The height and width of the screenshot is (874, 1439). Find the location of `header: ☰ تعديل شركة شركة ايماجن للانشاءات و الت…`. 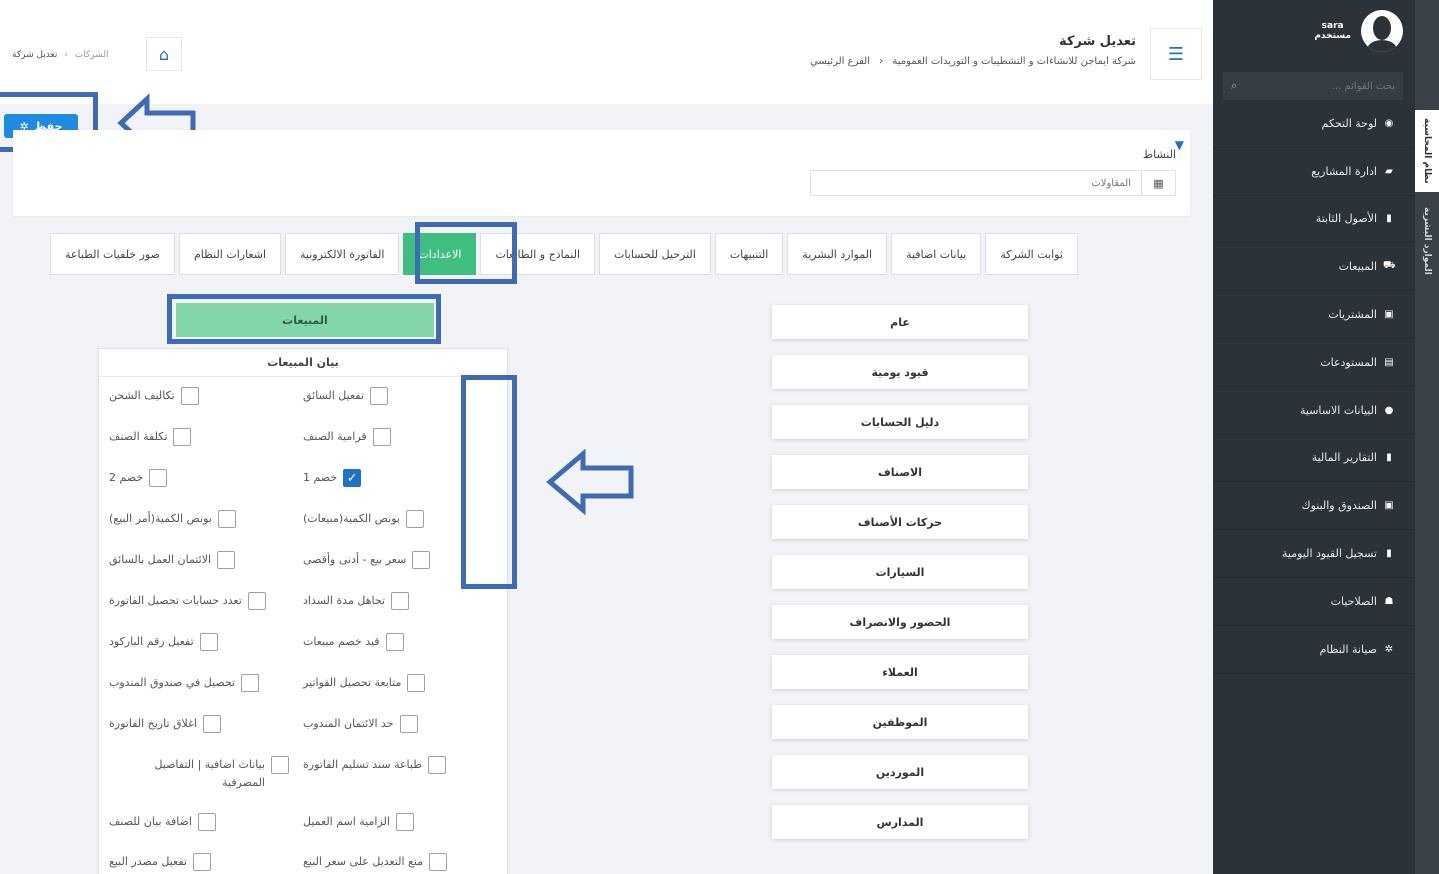

header: ☰ تعديل شركة شركة ايماجن للانشاءات و الت… is located at coordinates (606, 52).